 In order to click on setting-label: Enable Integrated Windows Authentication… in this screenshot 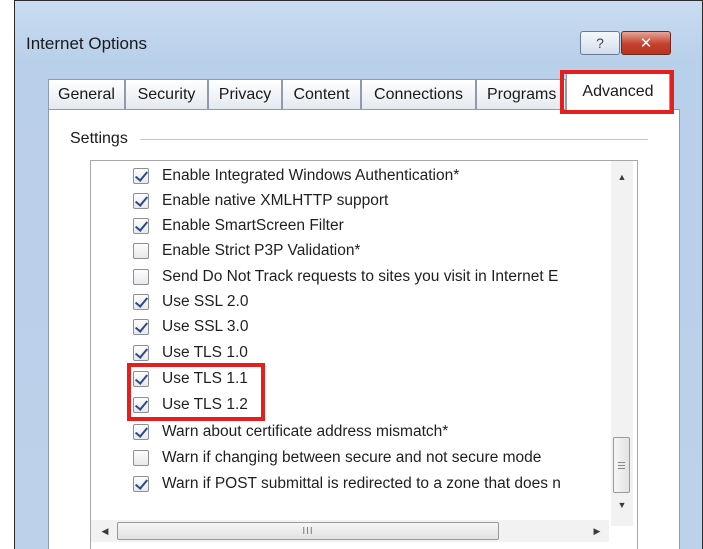, I will do `click(311, 175)`.